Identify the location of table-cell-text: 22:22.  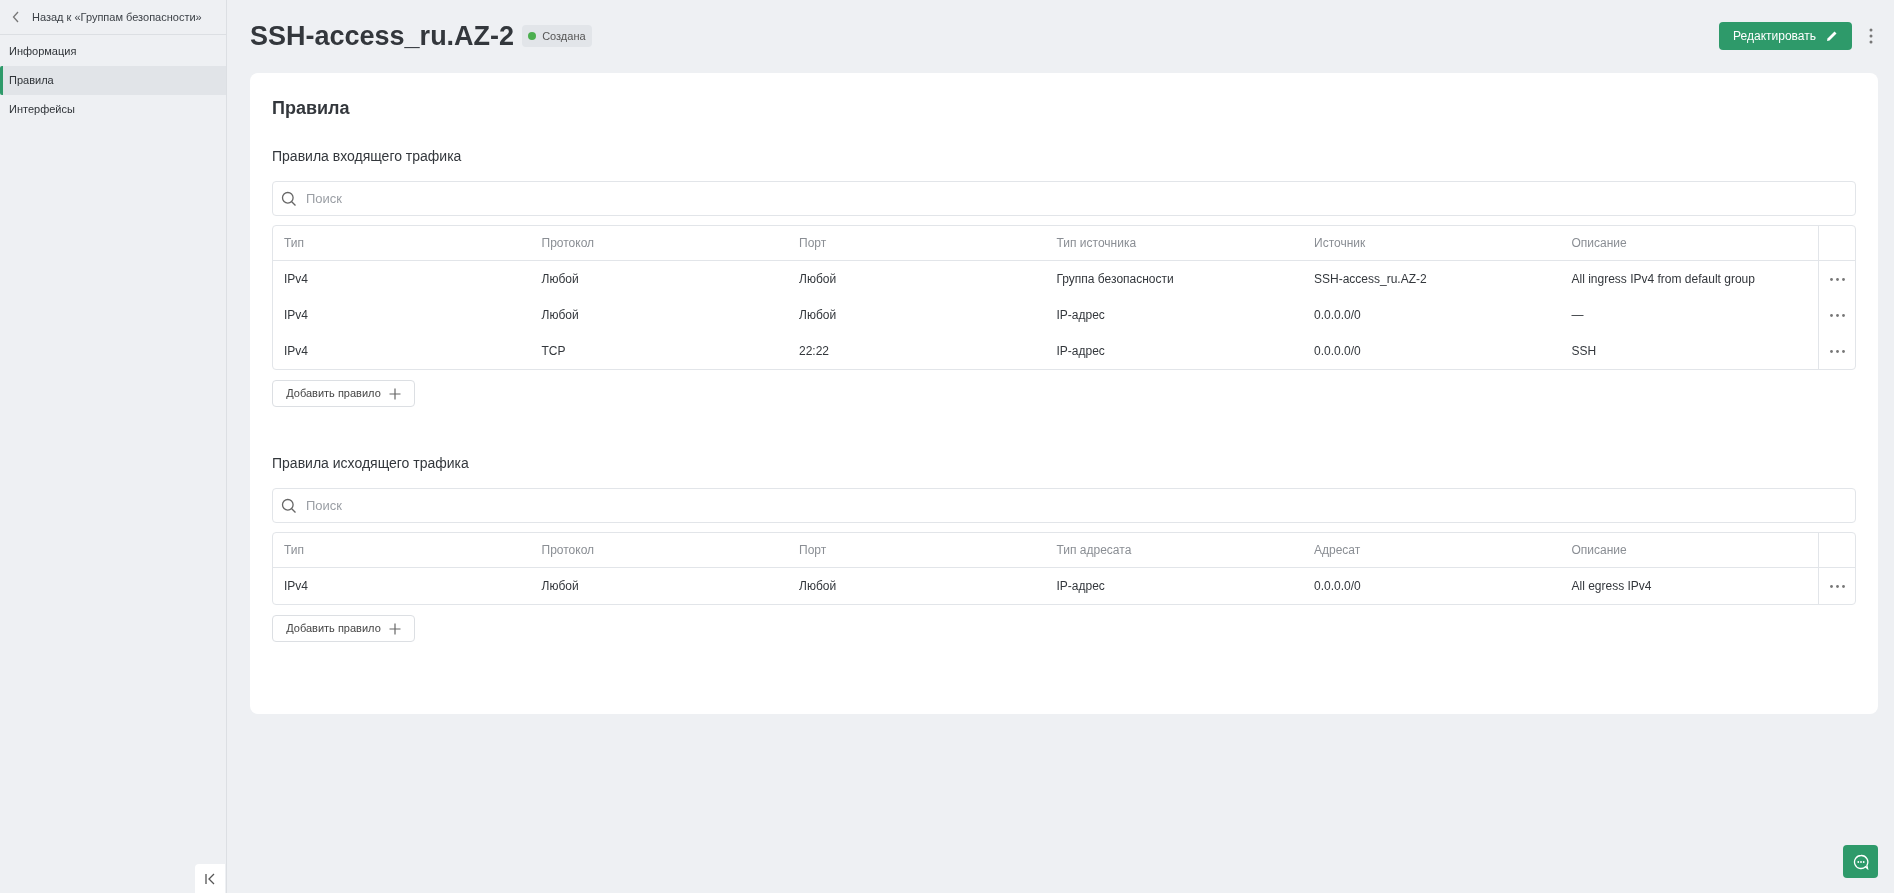
(814, 351).